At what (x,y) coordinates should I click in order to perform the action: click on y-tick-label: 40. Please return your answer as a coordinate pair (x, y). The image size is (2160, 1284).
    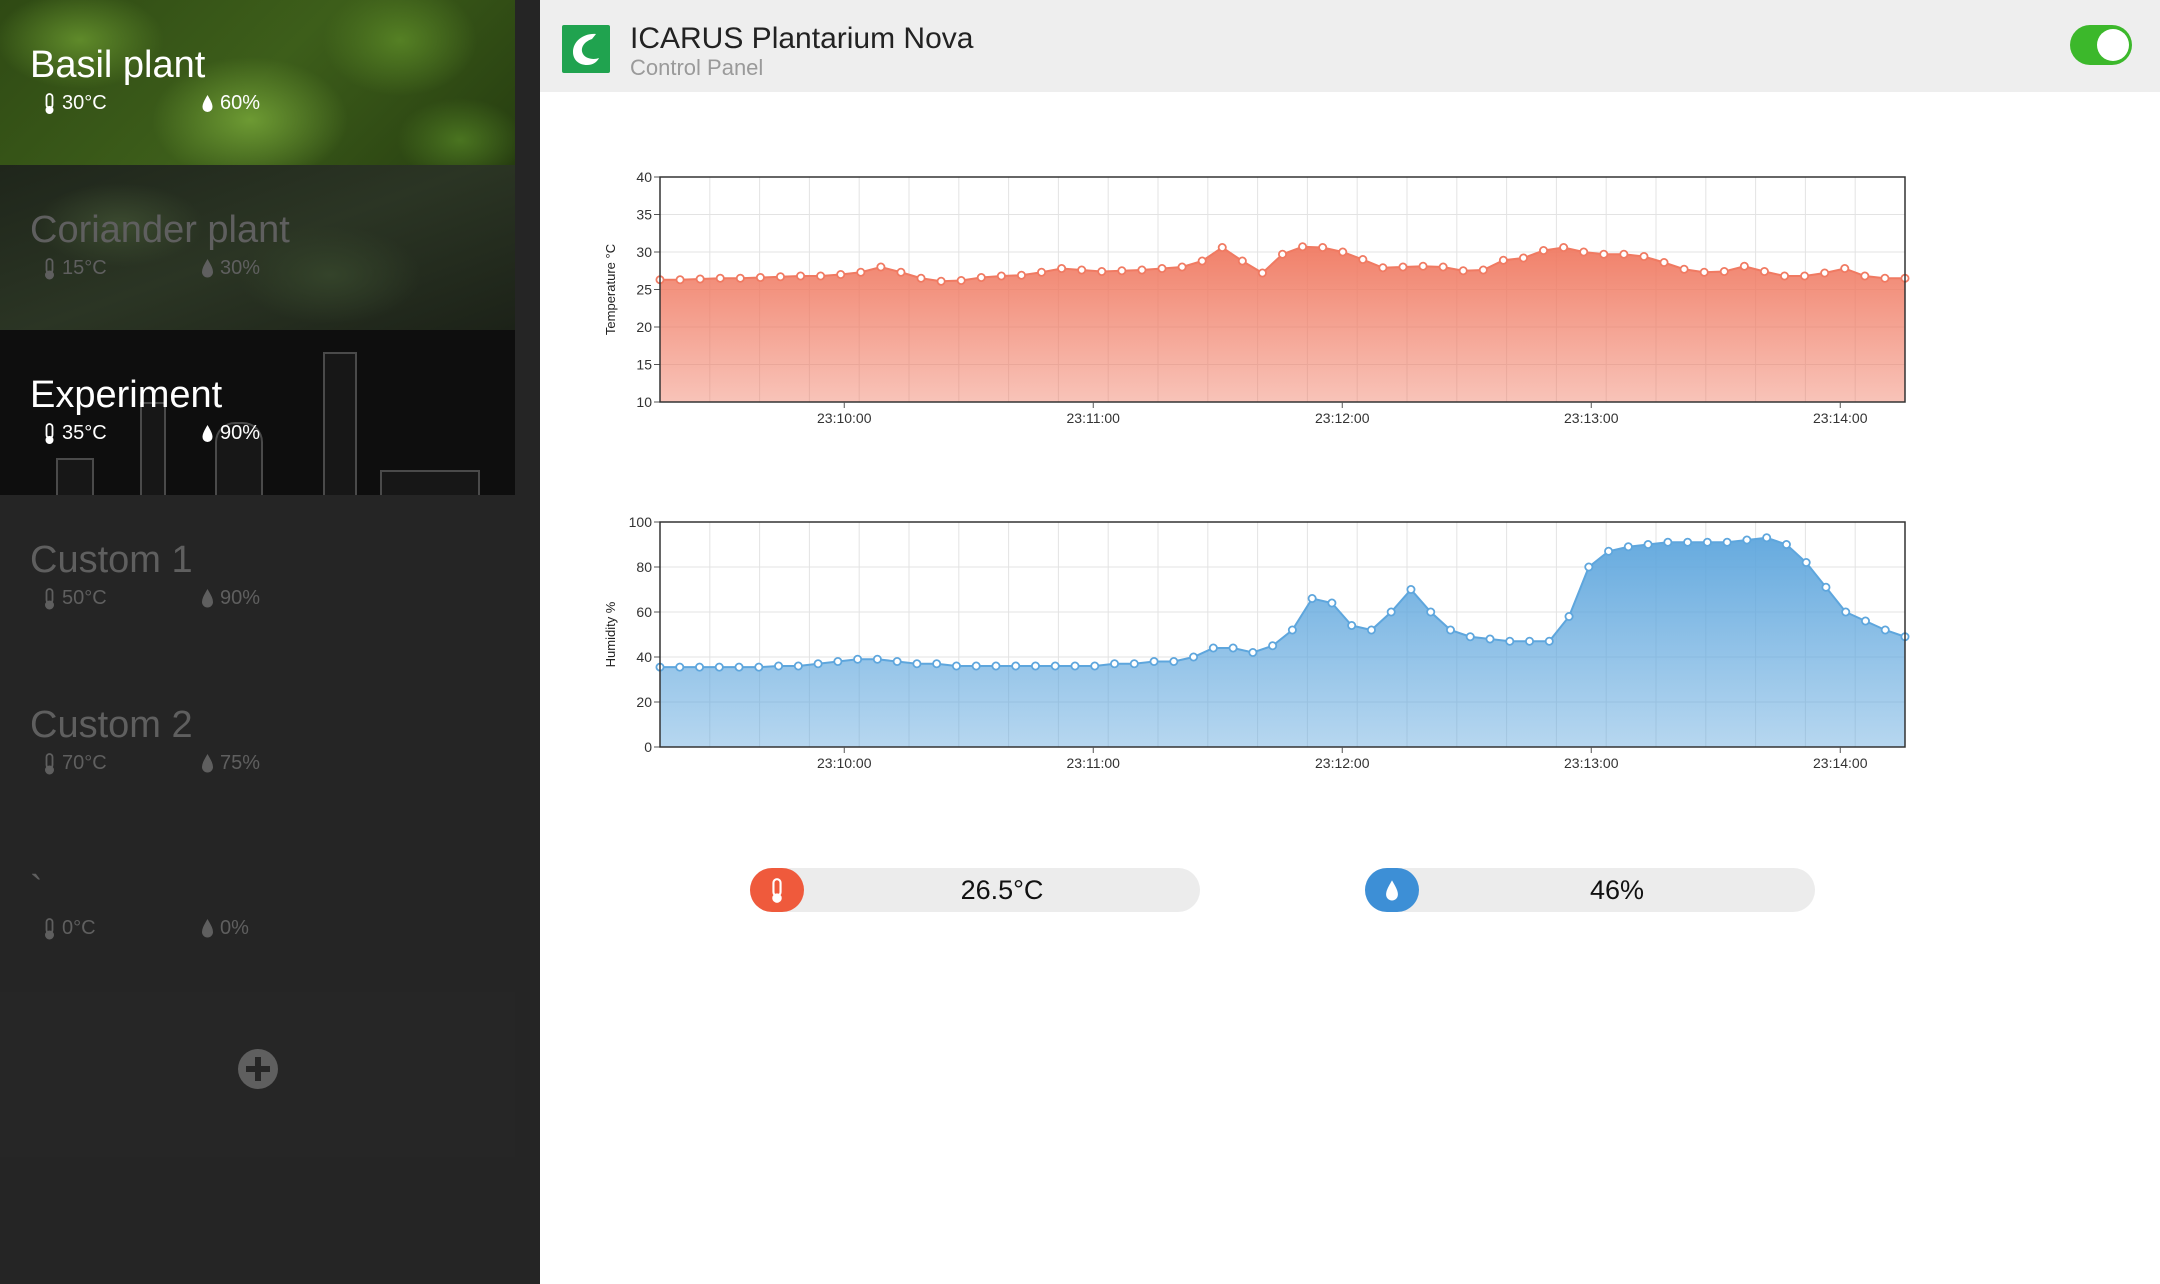
    Looking at the image, I should click on (644, 177).